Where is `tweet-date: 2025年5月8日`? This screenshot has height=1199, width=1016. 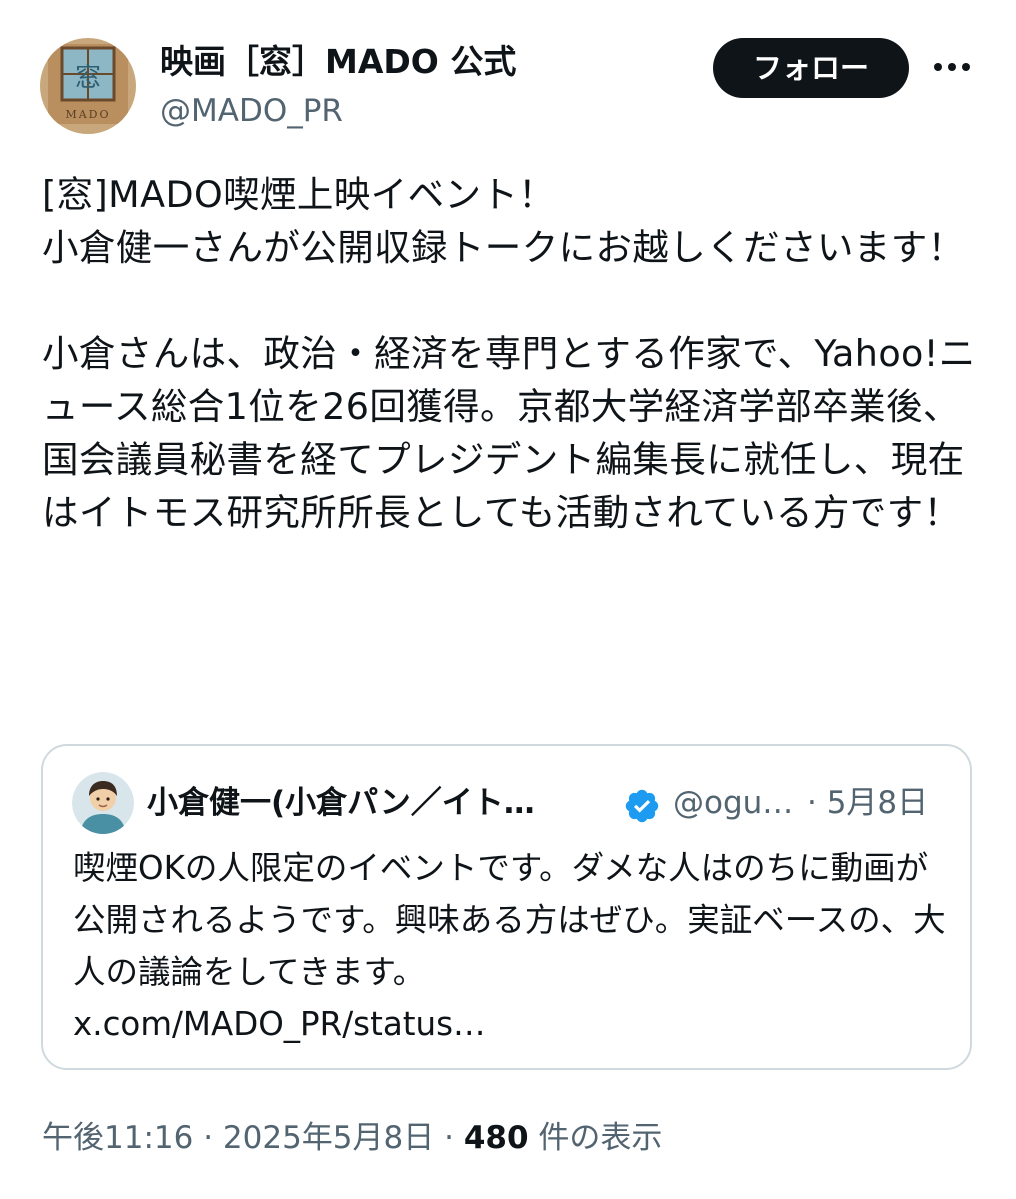 tweet-date: 2025年5月8日 is located at coordinates (328, 1138).